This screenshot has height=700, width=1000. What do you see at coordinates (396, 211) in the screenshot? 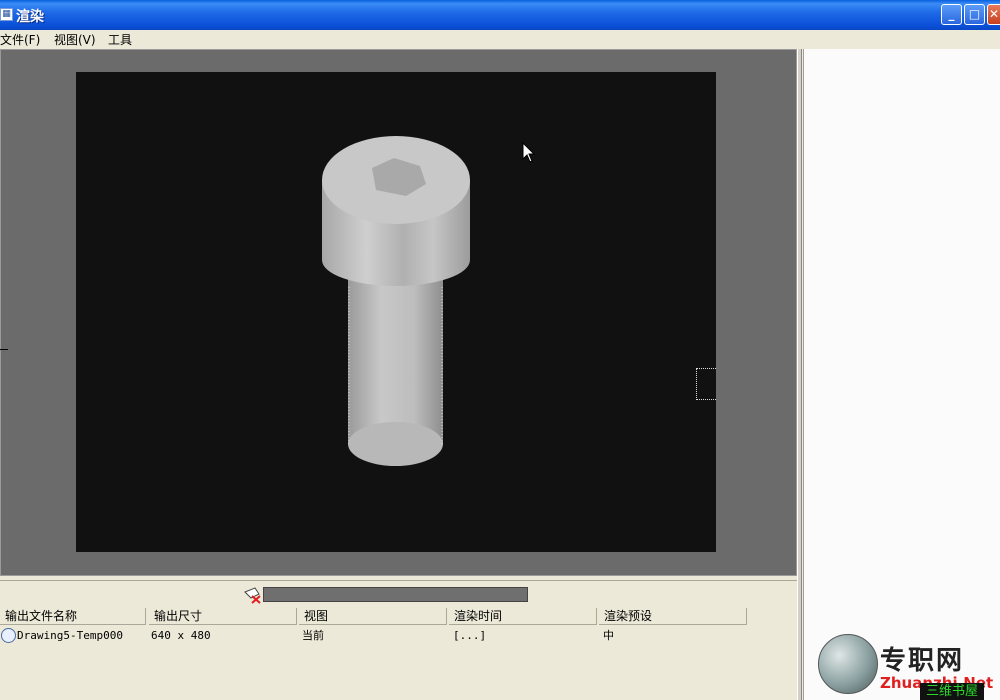
I see `screw-head` at bounding box center [396, 211].